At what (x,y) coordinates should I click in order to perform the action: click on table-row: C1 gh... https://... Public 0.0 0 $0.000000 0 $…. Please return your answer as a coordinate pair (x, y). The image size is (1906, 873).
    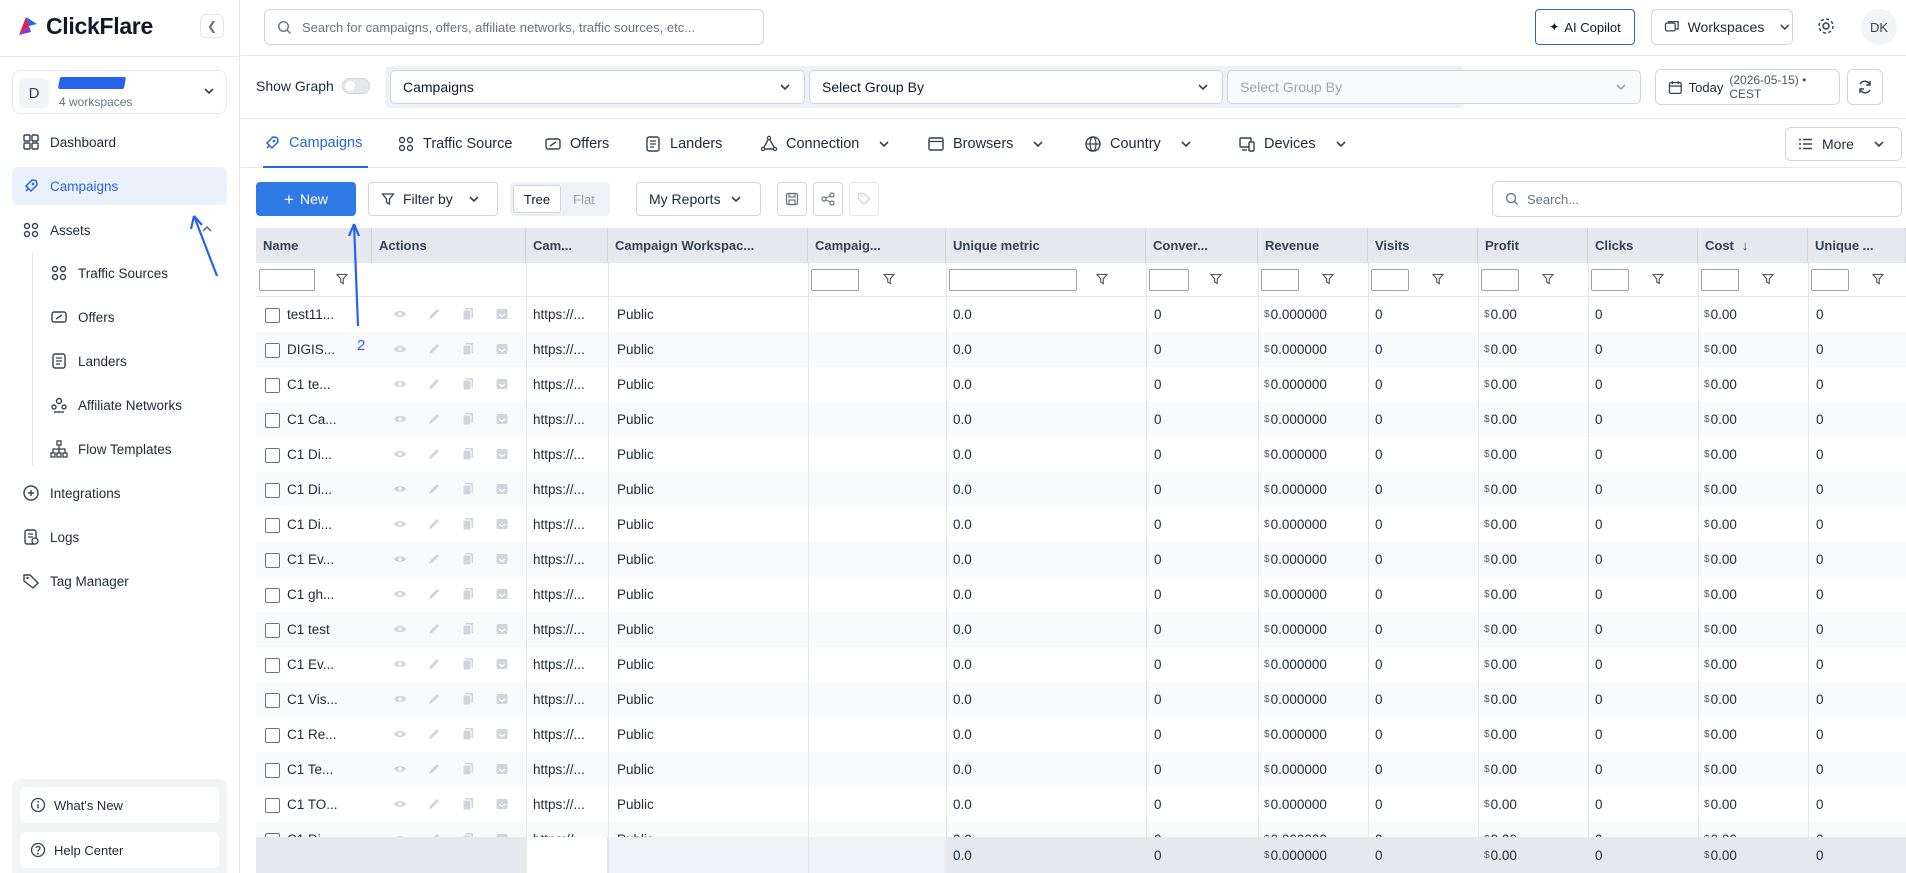
    Looking at the image, I should click on (1081, 594).